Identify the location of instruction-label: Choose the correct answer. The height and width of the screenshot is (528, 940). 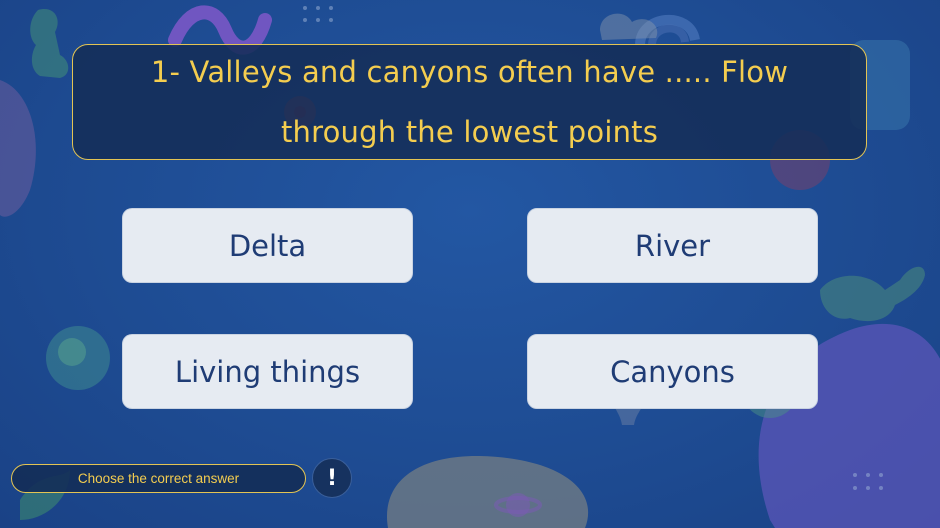
(158, 478).